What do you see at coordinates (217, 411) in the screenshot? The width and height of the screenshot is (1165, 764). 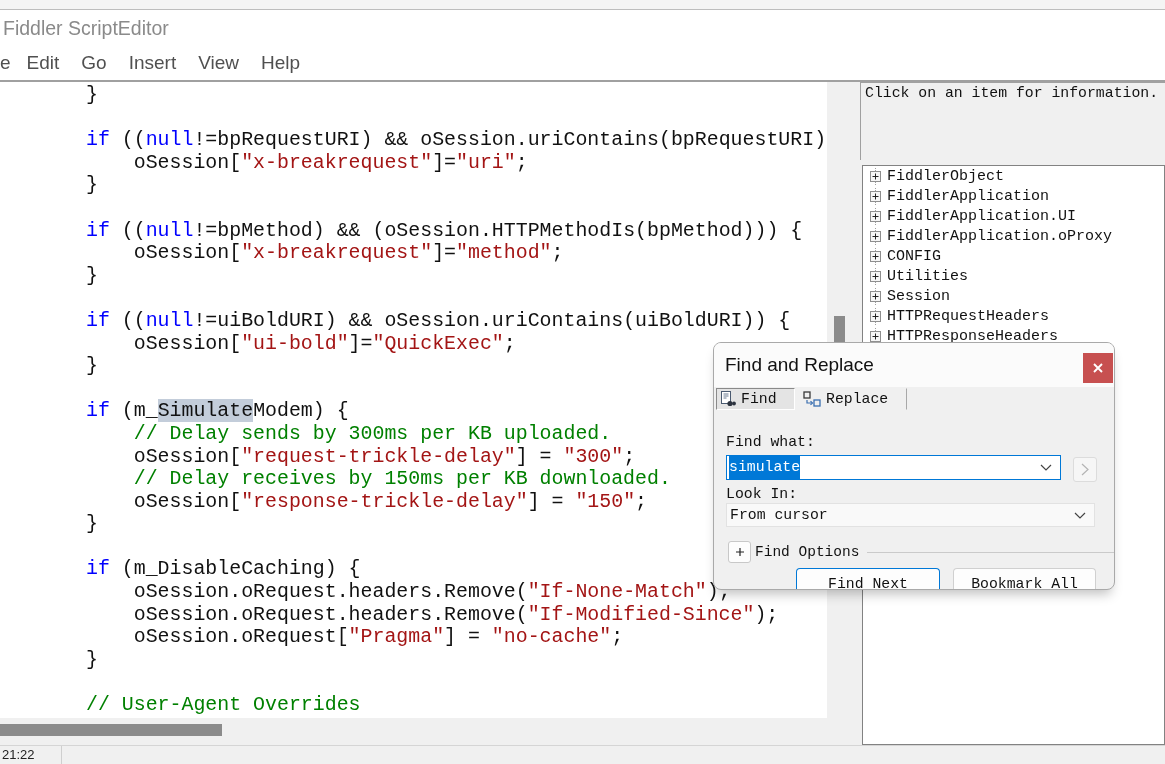 I see `code-line: if (m_SimulateModem) {` at bounding box center [217, 411].